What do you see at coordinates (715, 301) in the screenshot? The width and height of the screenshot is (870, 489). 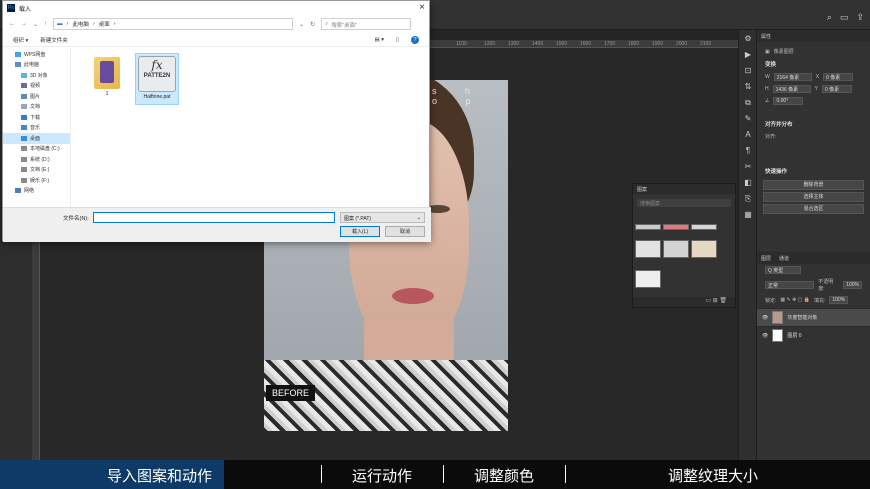 I see `new-icon: ⊞` at bounding box center [715, 301].